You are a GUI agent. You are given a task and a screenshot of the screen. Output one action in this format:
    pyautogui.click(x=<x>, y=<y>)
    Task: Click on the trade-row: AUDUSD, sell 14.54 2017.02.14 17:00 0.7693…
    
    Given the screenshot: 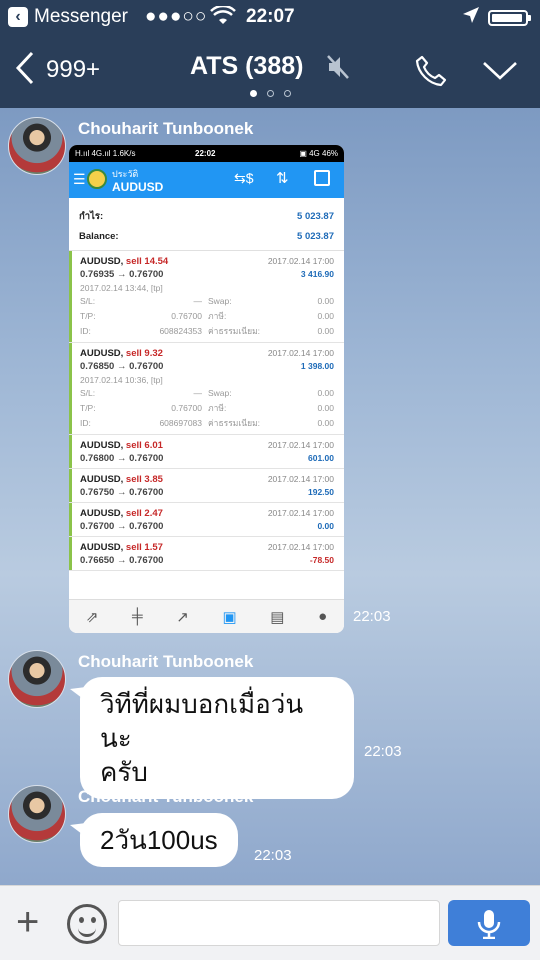 What is the action you would take?
    pyautogui.click(x=206, y=297)
    